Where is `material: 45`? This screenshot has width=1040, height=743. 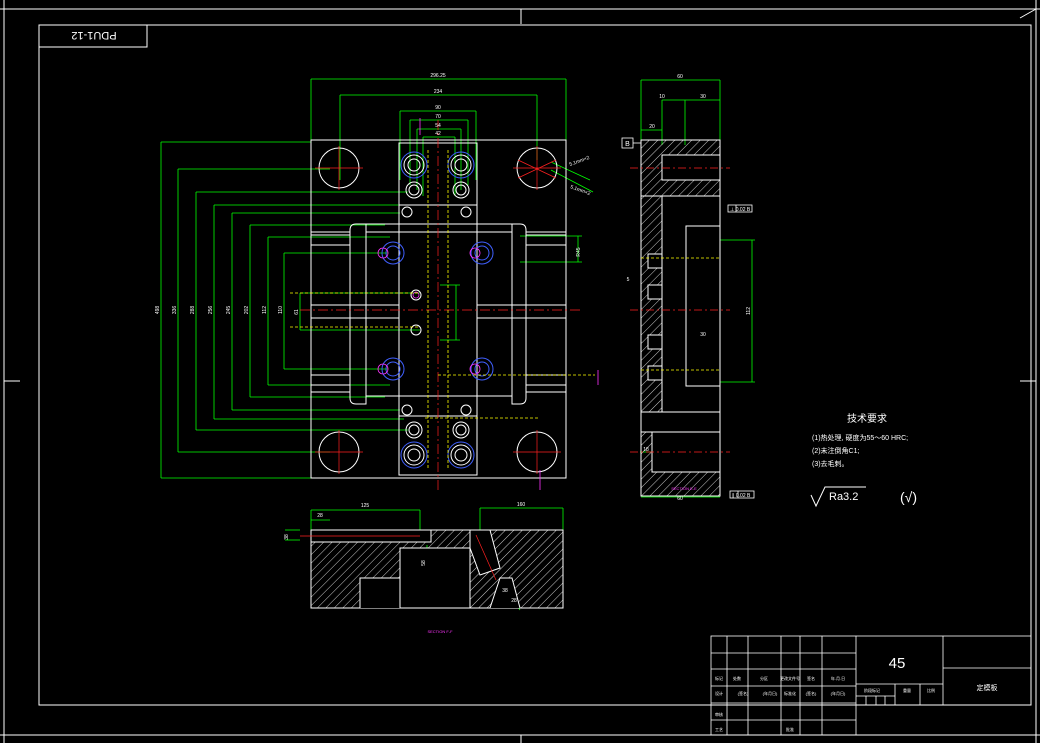
material: 45 is located at coordinates (897, 663).